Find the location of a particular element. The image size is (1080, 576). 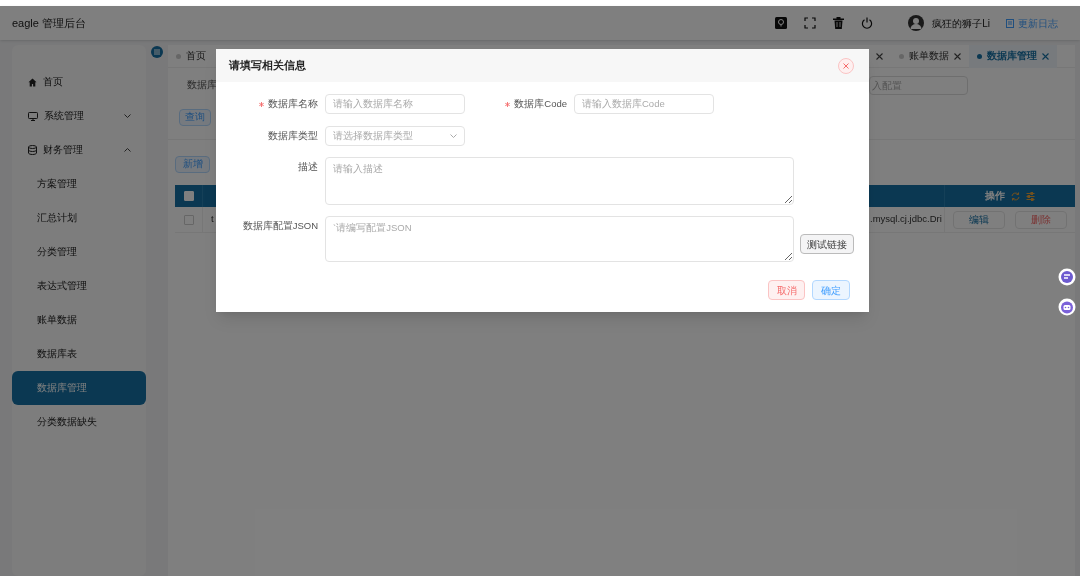

field-label: 数据库 is located at coordinates (202, 84).